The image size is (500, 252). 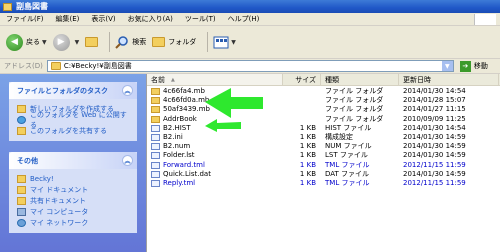 I want to click on file-name-cell: Forward.tml, so click(x=215, y=165).